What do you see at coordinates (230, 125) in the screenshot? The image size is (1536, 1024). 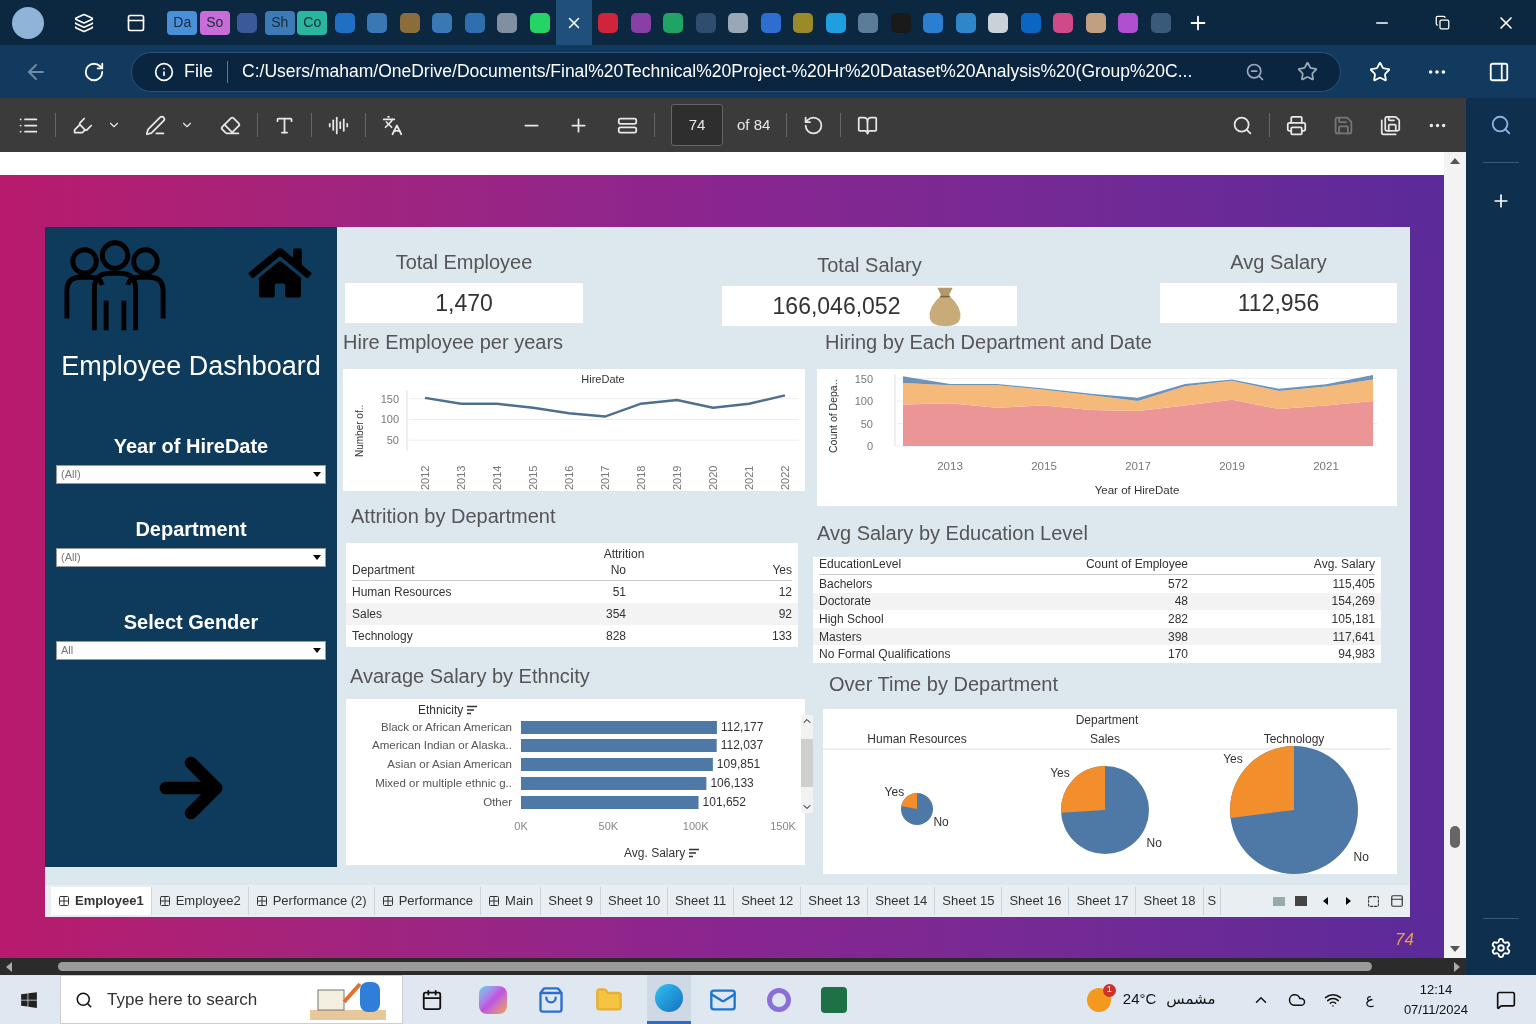 I see `eraser-icon` at bounding box center [230, 125].